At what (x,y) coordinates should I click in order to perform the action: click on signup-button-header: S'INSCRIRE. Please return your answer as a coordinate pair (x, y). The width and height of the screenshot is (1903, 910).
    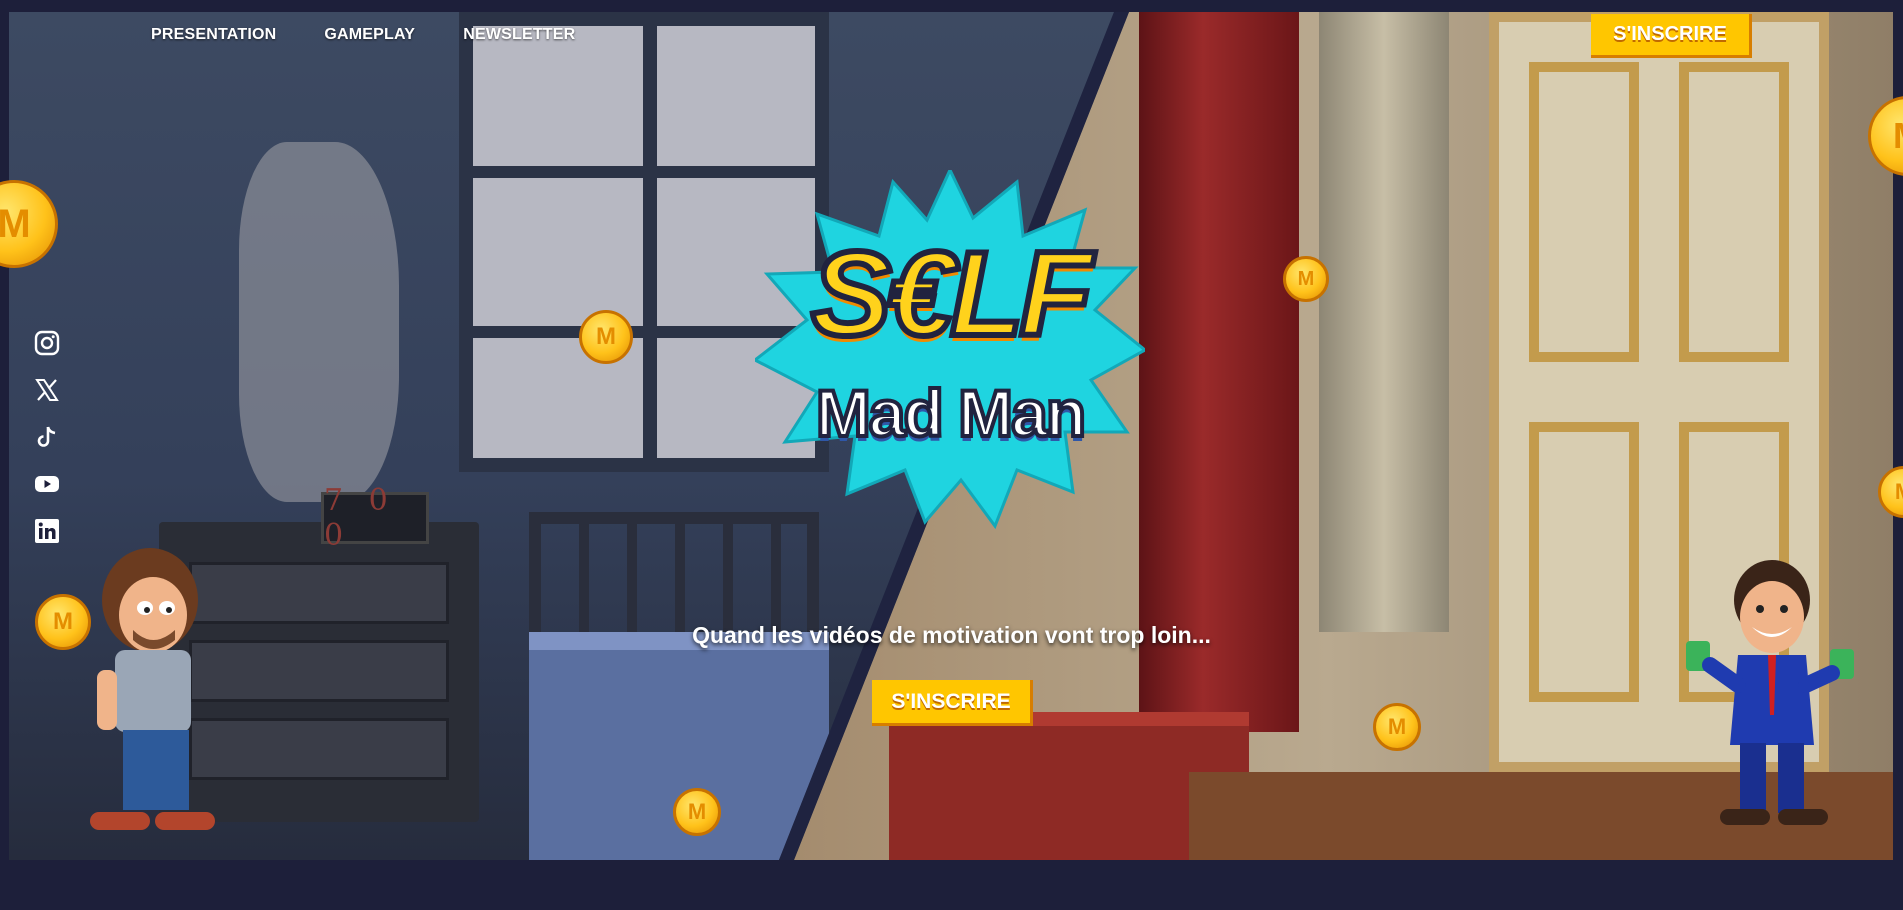
    Looking at the image, I should click on (1671, 36).